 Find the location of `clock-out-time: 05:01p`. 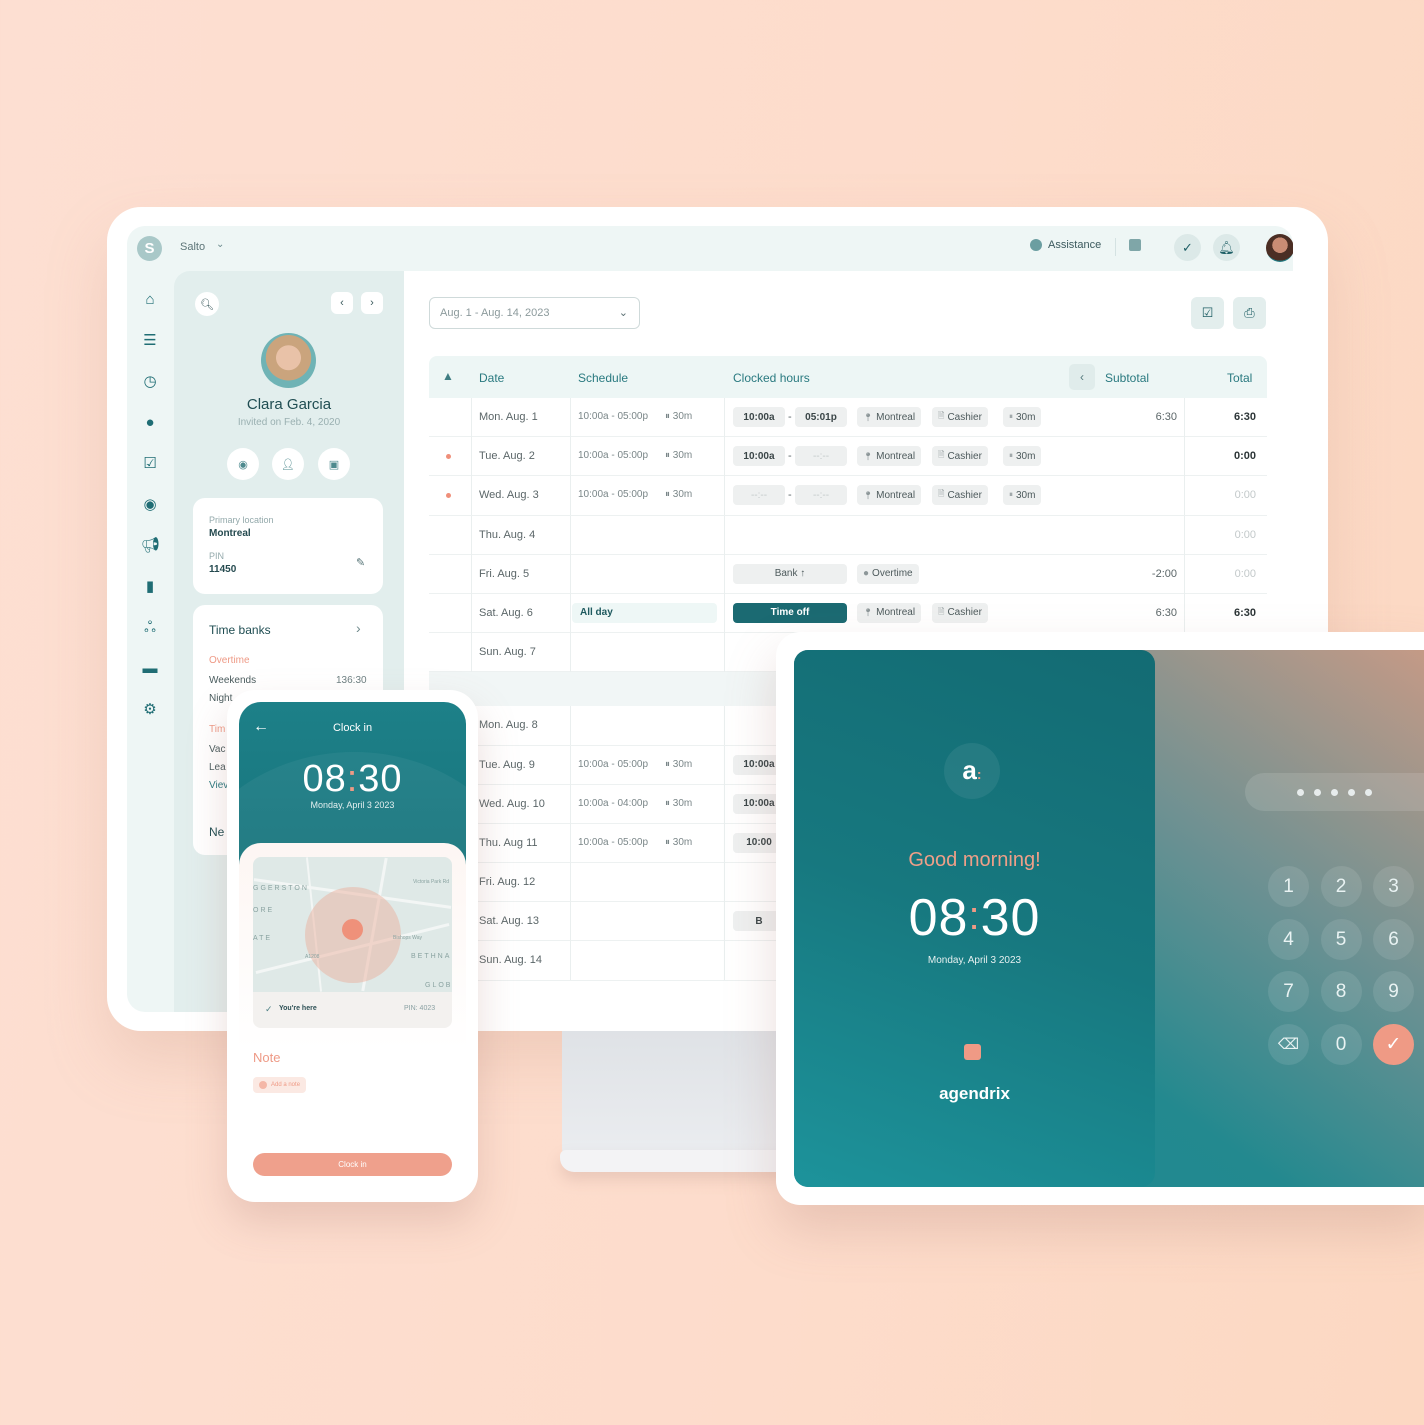

clock-out-time: 05:01p is located at coordinates (821, 417).